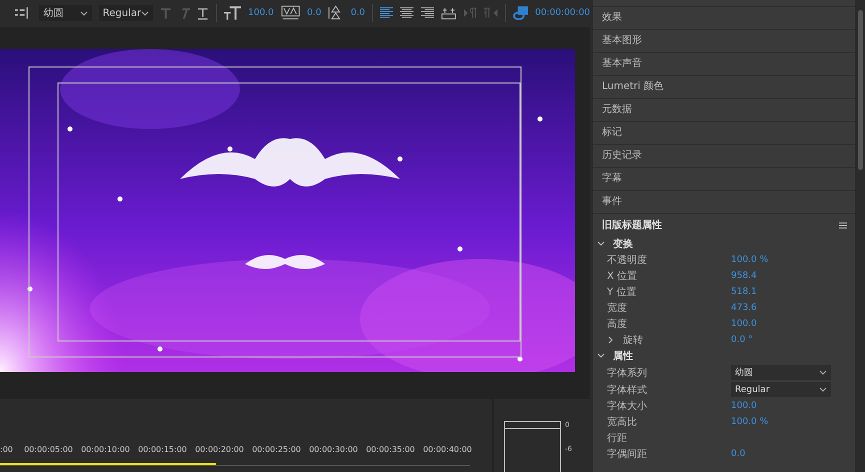 The height and width of the screenshot is (472, 865). I want to click on tab-stops-icon, so click(449, 13).